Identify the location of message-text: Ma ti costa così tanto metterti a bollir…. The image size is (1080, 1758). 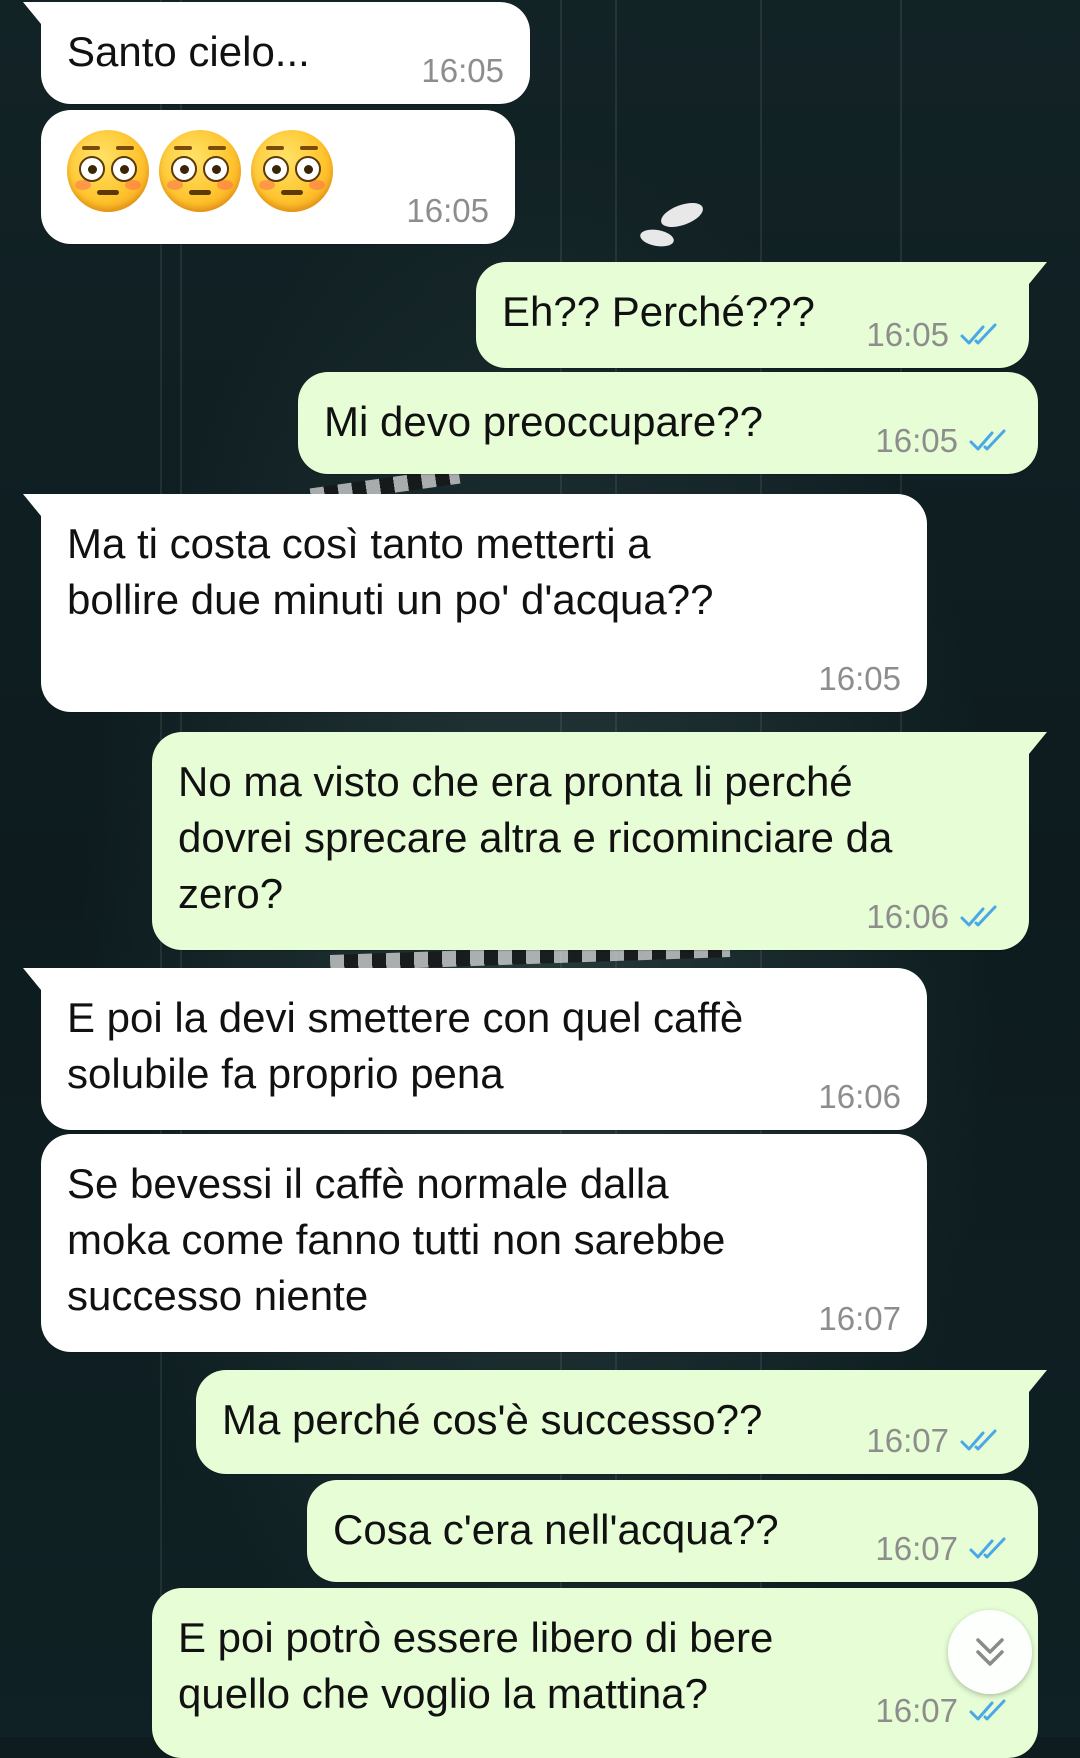
(390, 571).